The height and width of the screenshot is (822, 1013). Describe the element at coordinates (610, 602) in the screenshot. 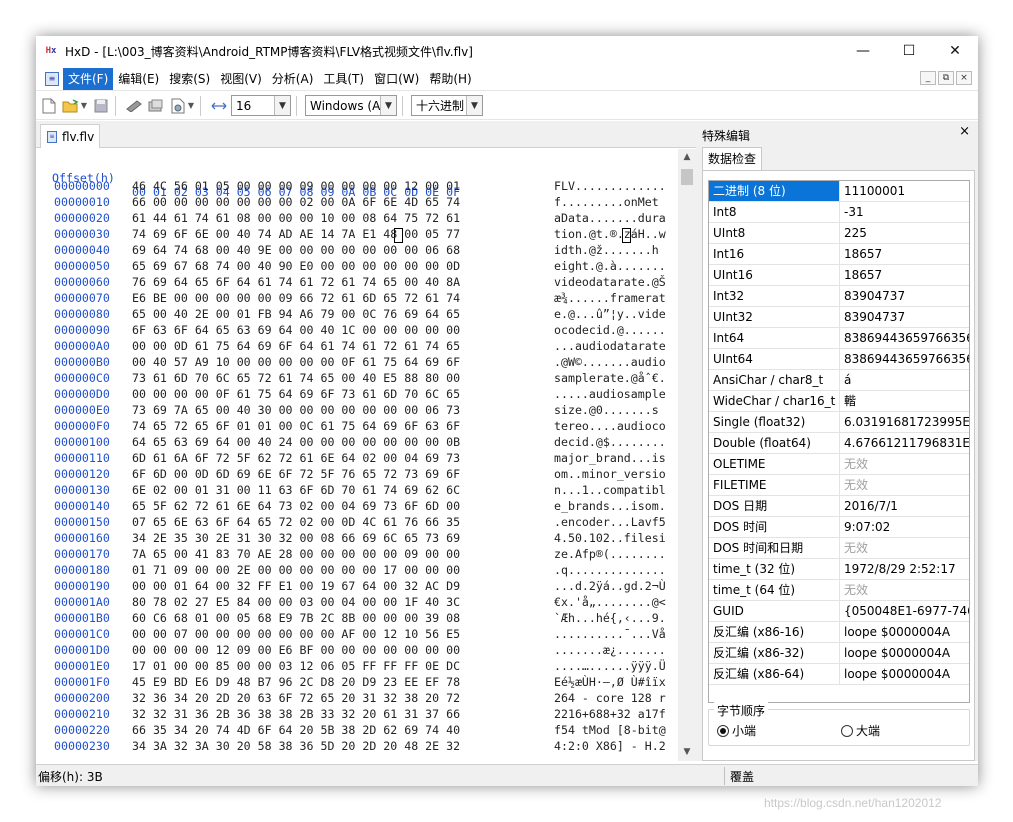

I see `row-ascii: €x.'å„........@<` at that location.